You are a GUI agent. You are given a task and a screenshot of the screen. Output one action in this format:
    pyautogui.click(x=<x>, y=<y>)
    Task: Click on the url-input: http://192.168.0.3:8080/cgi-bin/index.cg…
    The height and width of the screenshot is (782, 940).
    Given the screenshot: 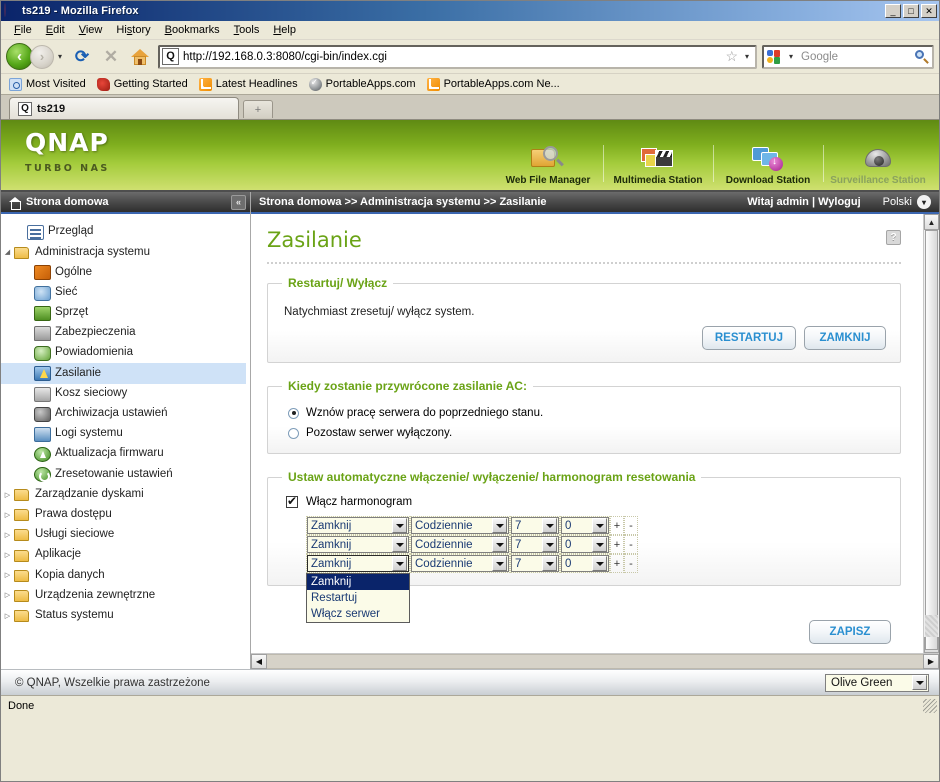 What is the action you would take?
    pyautogui.click(x=452, y=57)
    